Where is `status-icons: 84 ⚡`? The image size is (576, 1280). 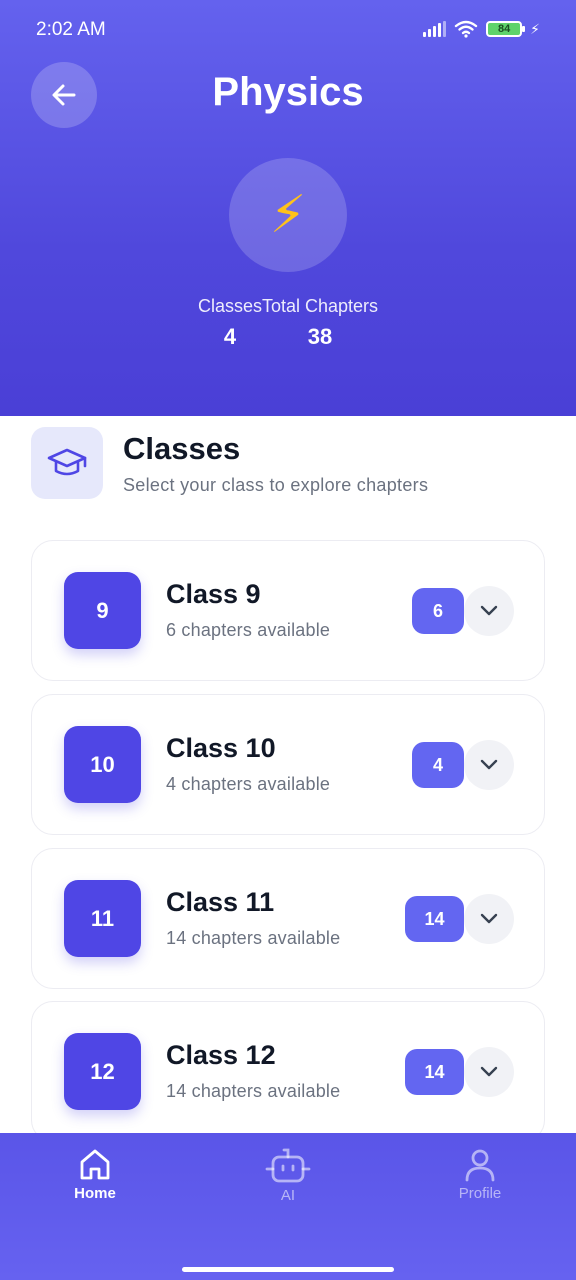
status-icons: 84 ⚡ is located at coordinates (481, 29).